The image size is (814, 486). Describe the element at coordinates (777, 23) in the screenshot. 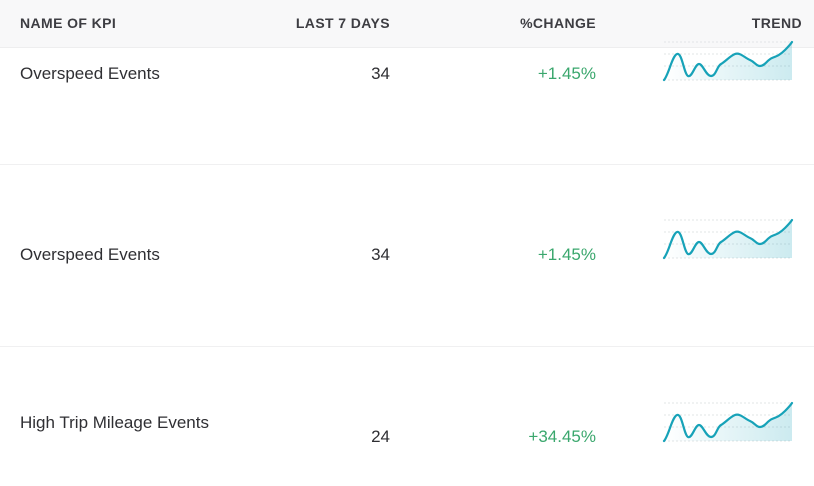

I see `column-header-trend: TREND` at that location.